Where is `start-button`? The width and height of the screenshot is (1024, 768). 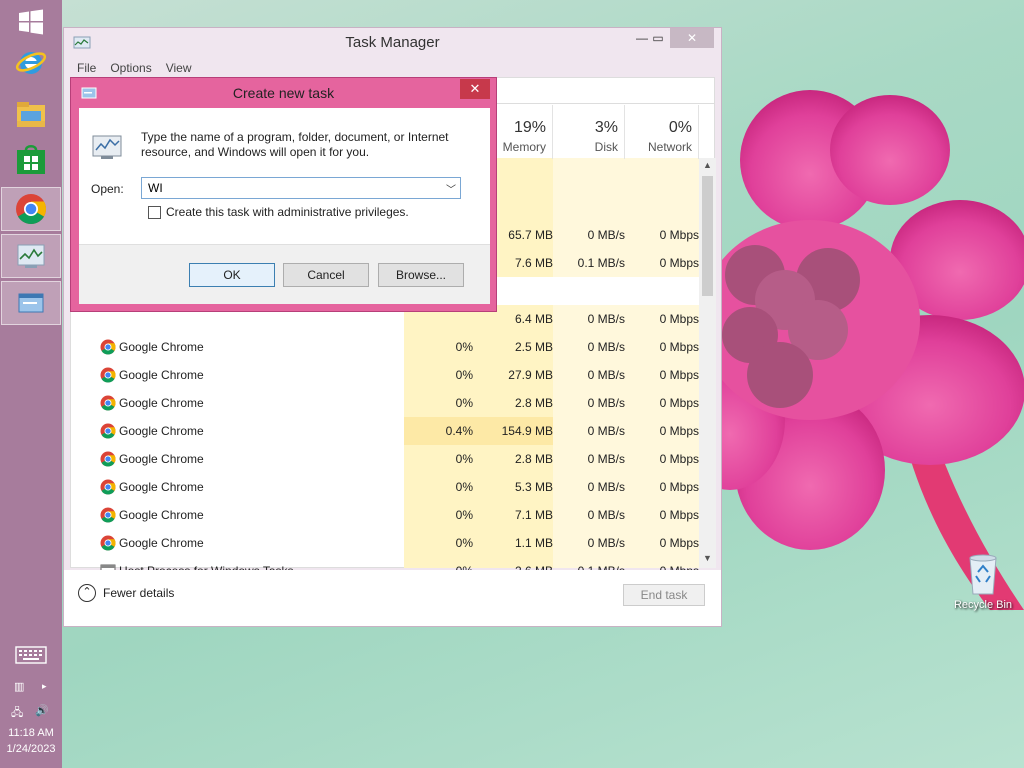 start-button is located at coordinates (31, 22).